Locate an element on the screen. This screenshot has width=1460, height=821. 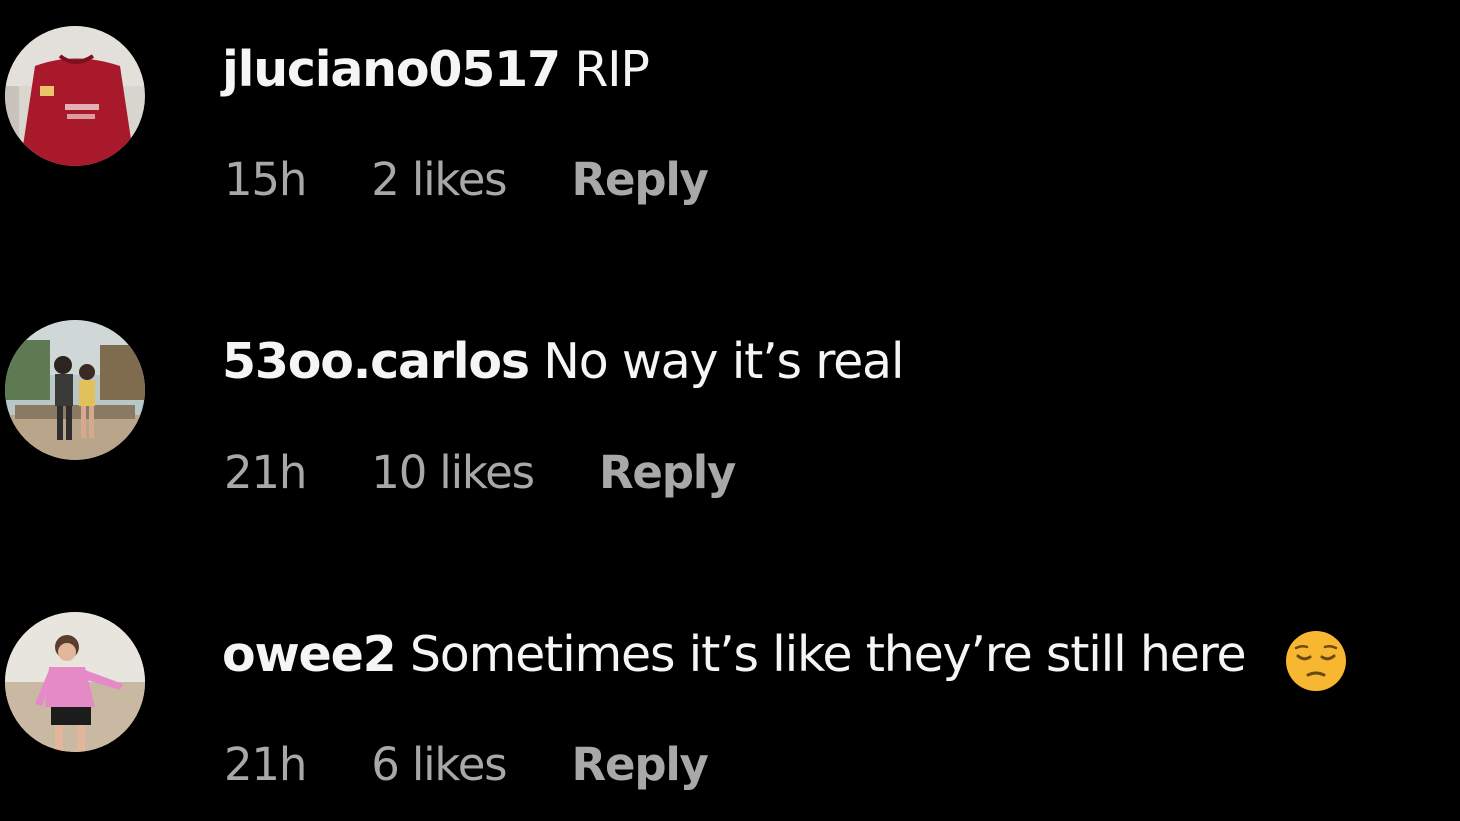
comment-meta: 15h 2 likes Reply is located at coordinates (466, 180).